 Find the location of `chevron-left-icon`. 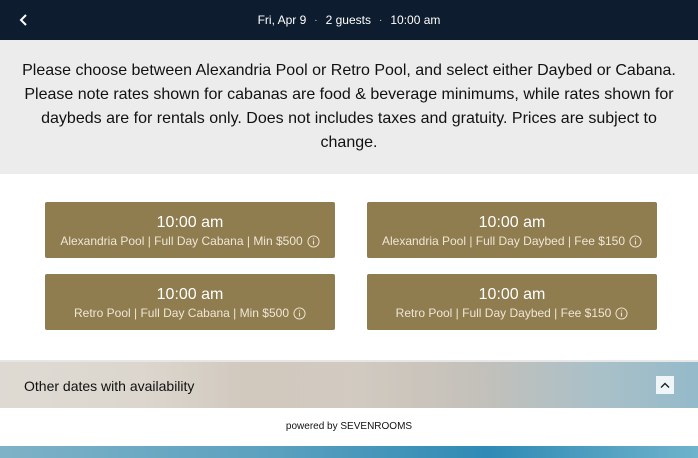

chevron-left-icon is located at coordinates (23, 20).